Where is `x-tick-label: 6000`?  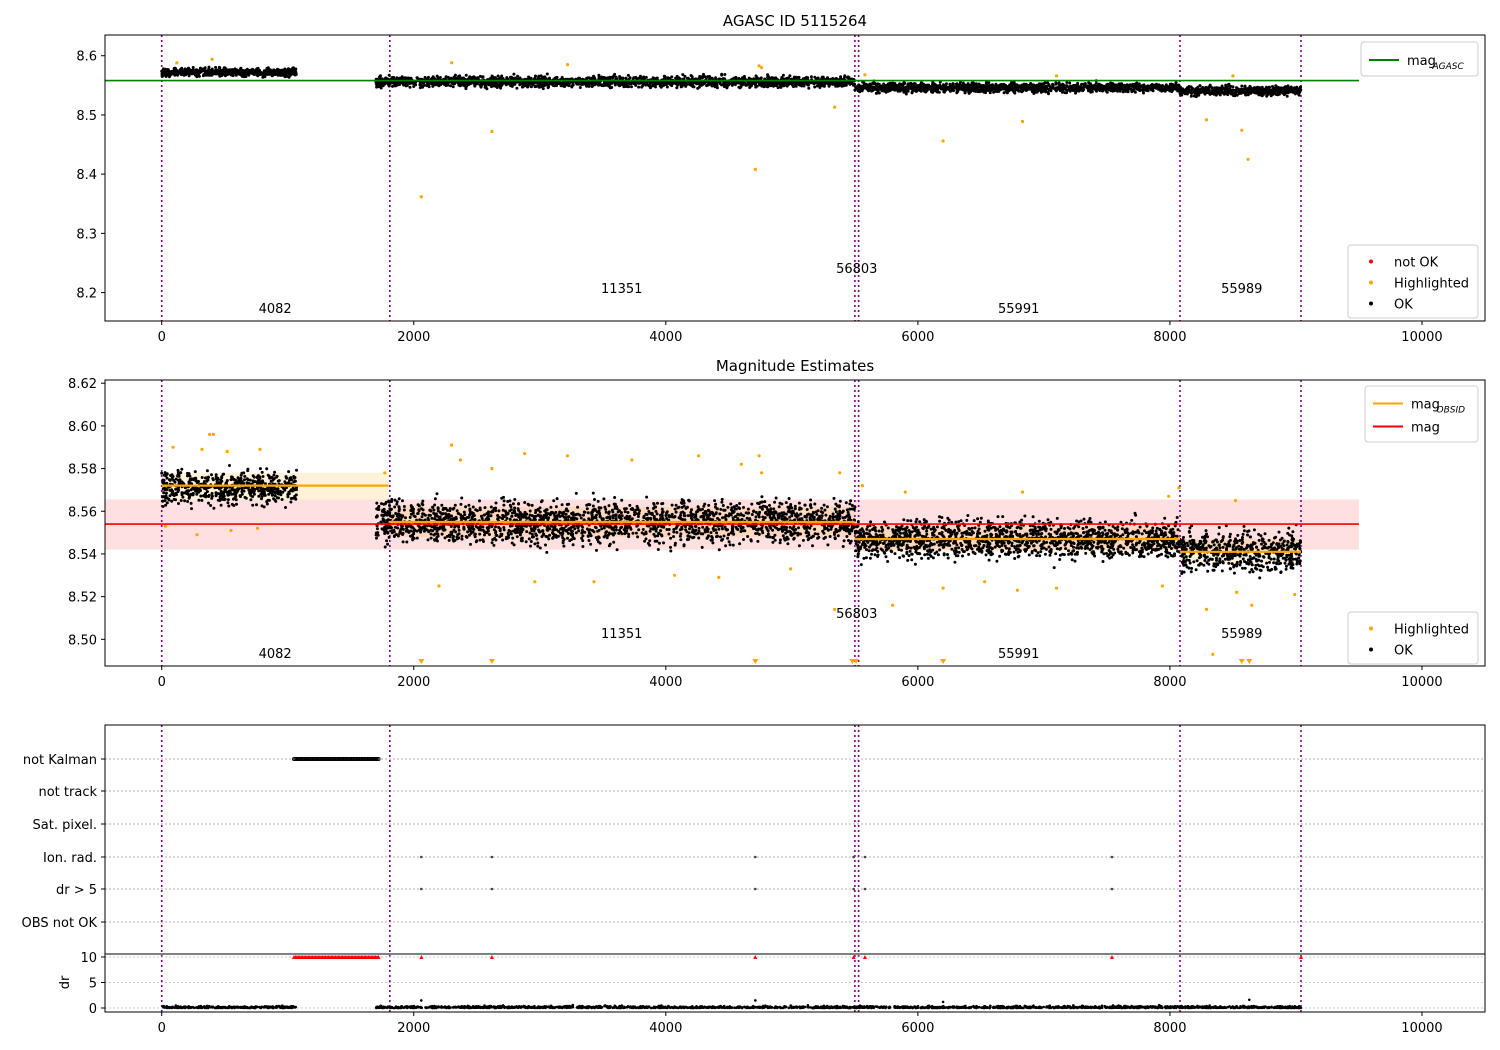
x-tick-label: 6000 is located at coordinates (917, 337).